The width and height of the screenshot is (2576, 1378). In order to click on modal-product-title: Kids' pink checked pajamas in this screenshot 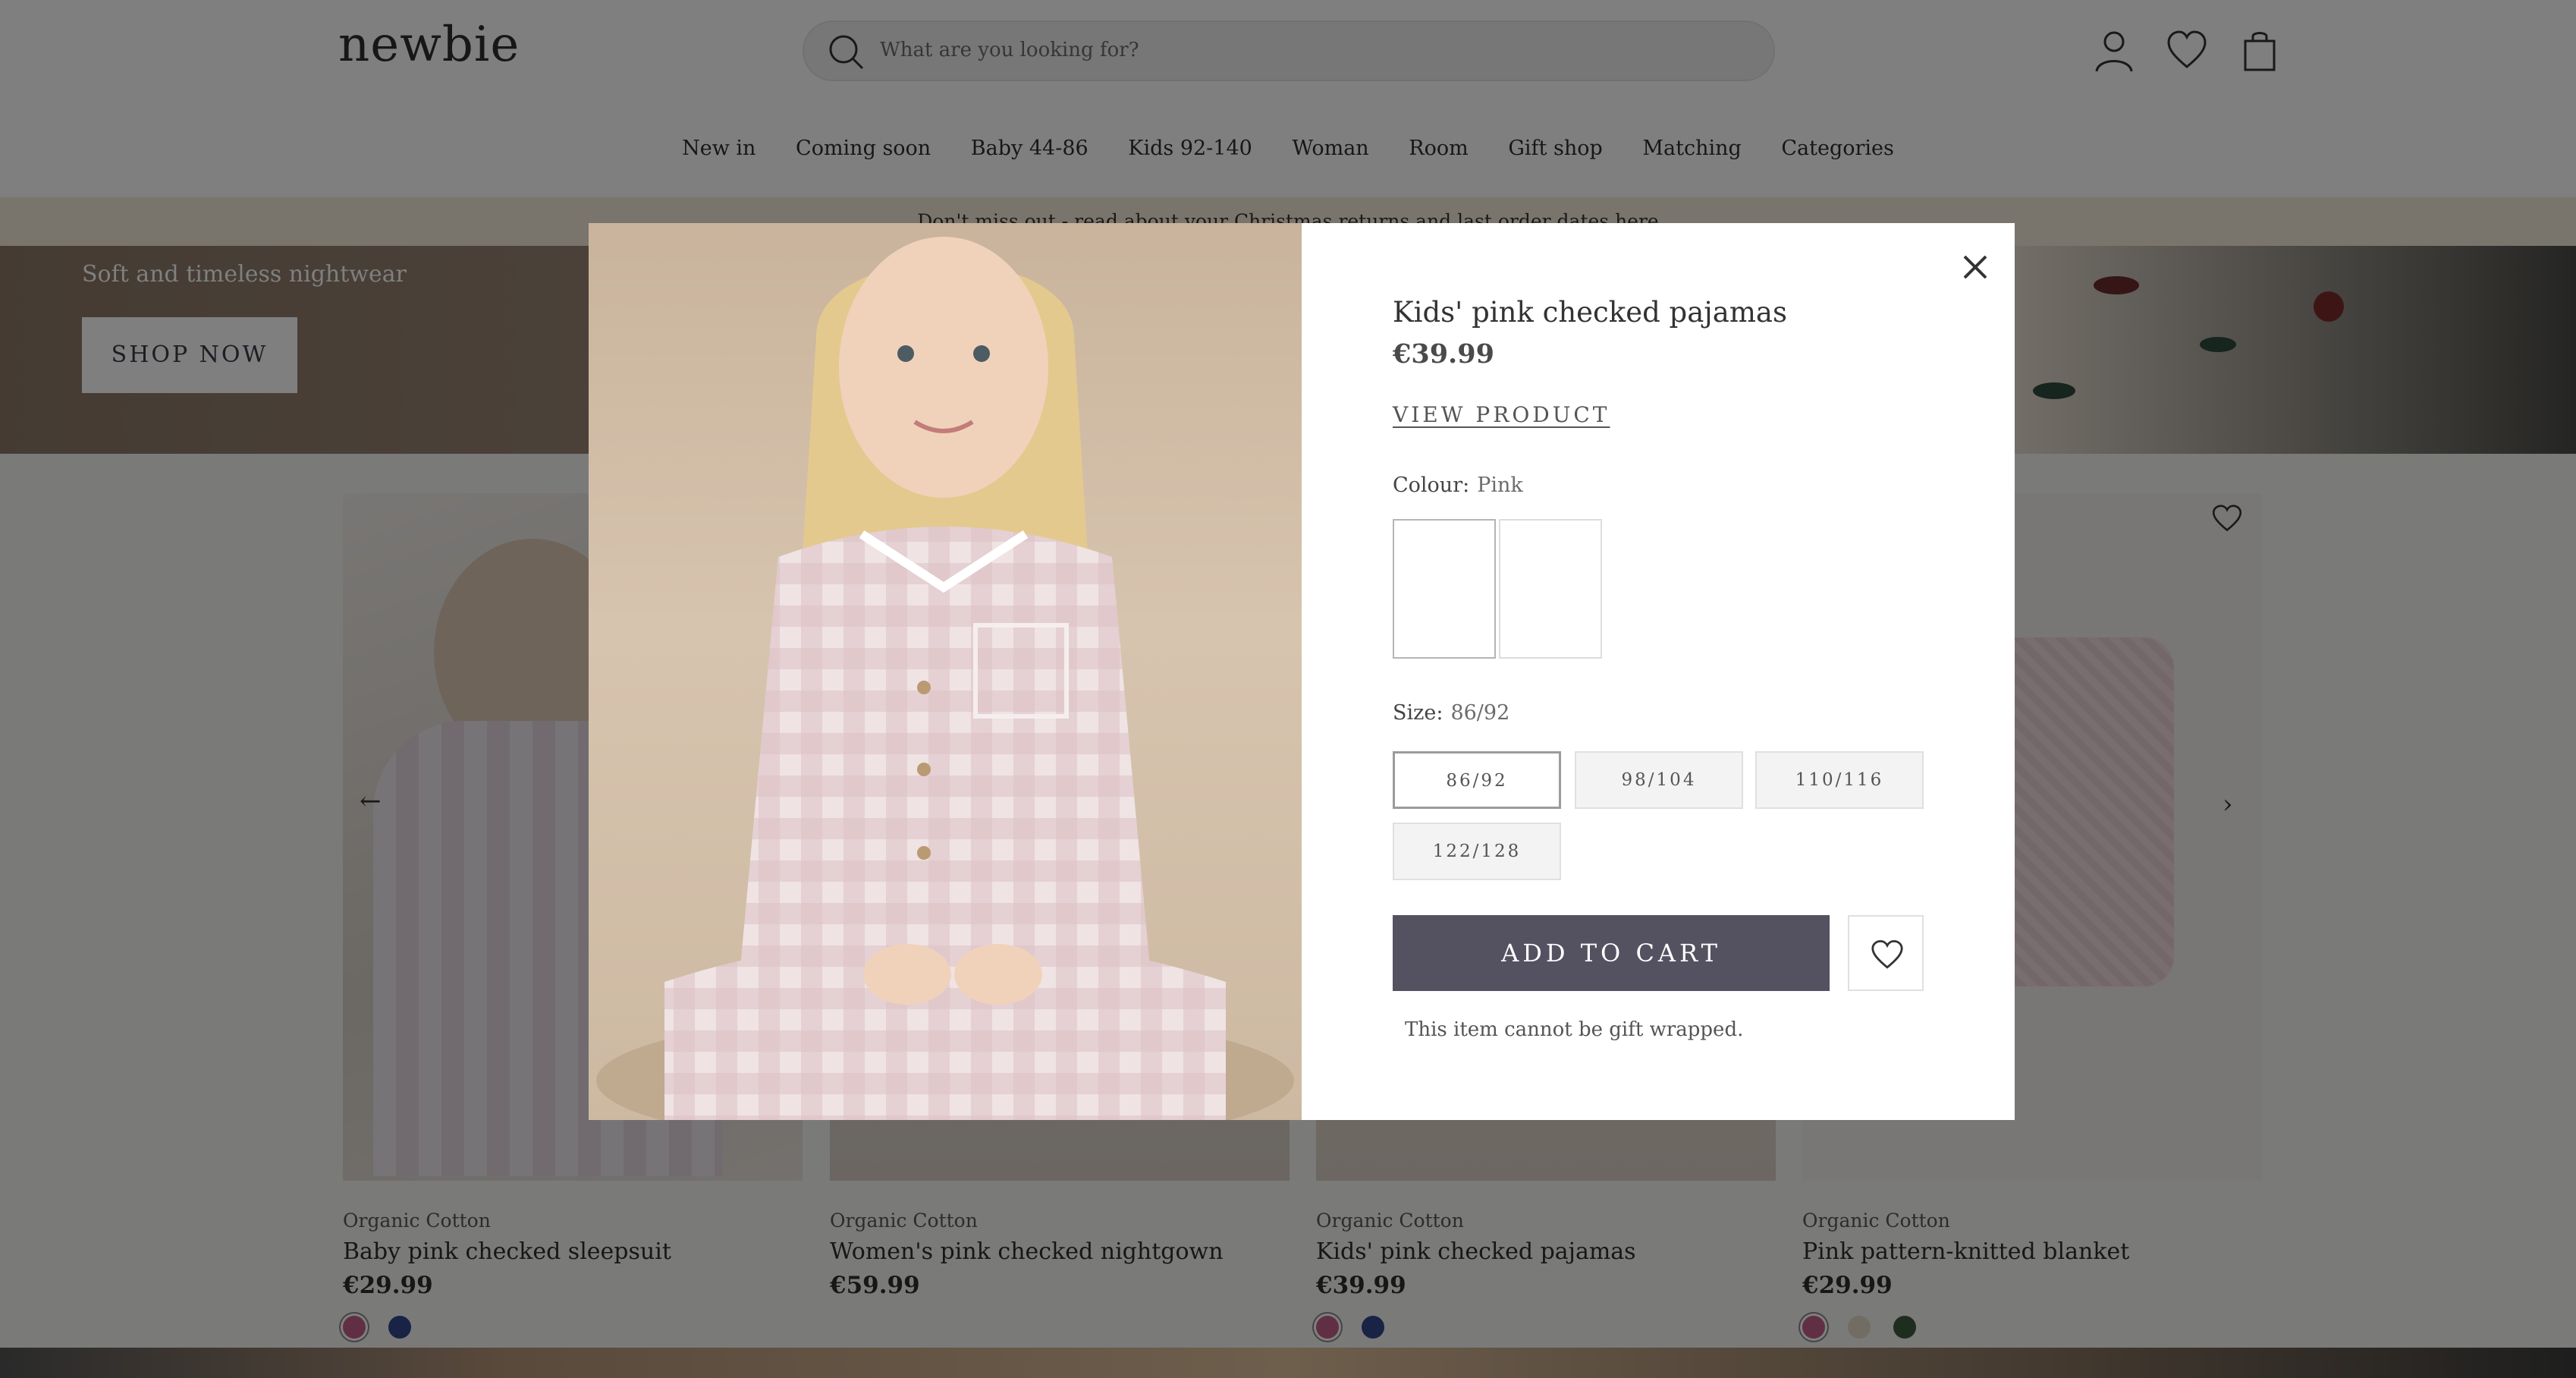, I will do `click(1590, 312)`.